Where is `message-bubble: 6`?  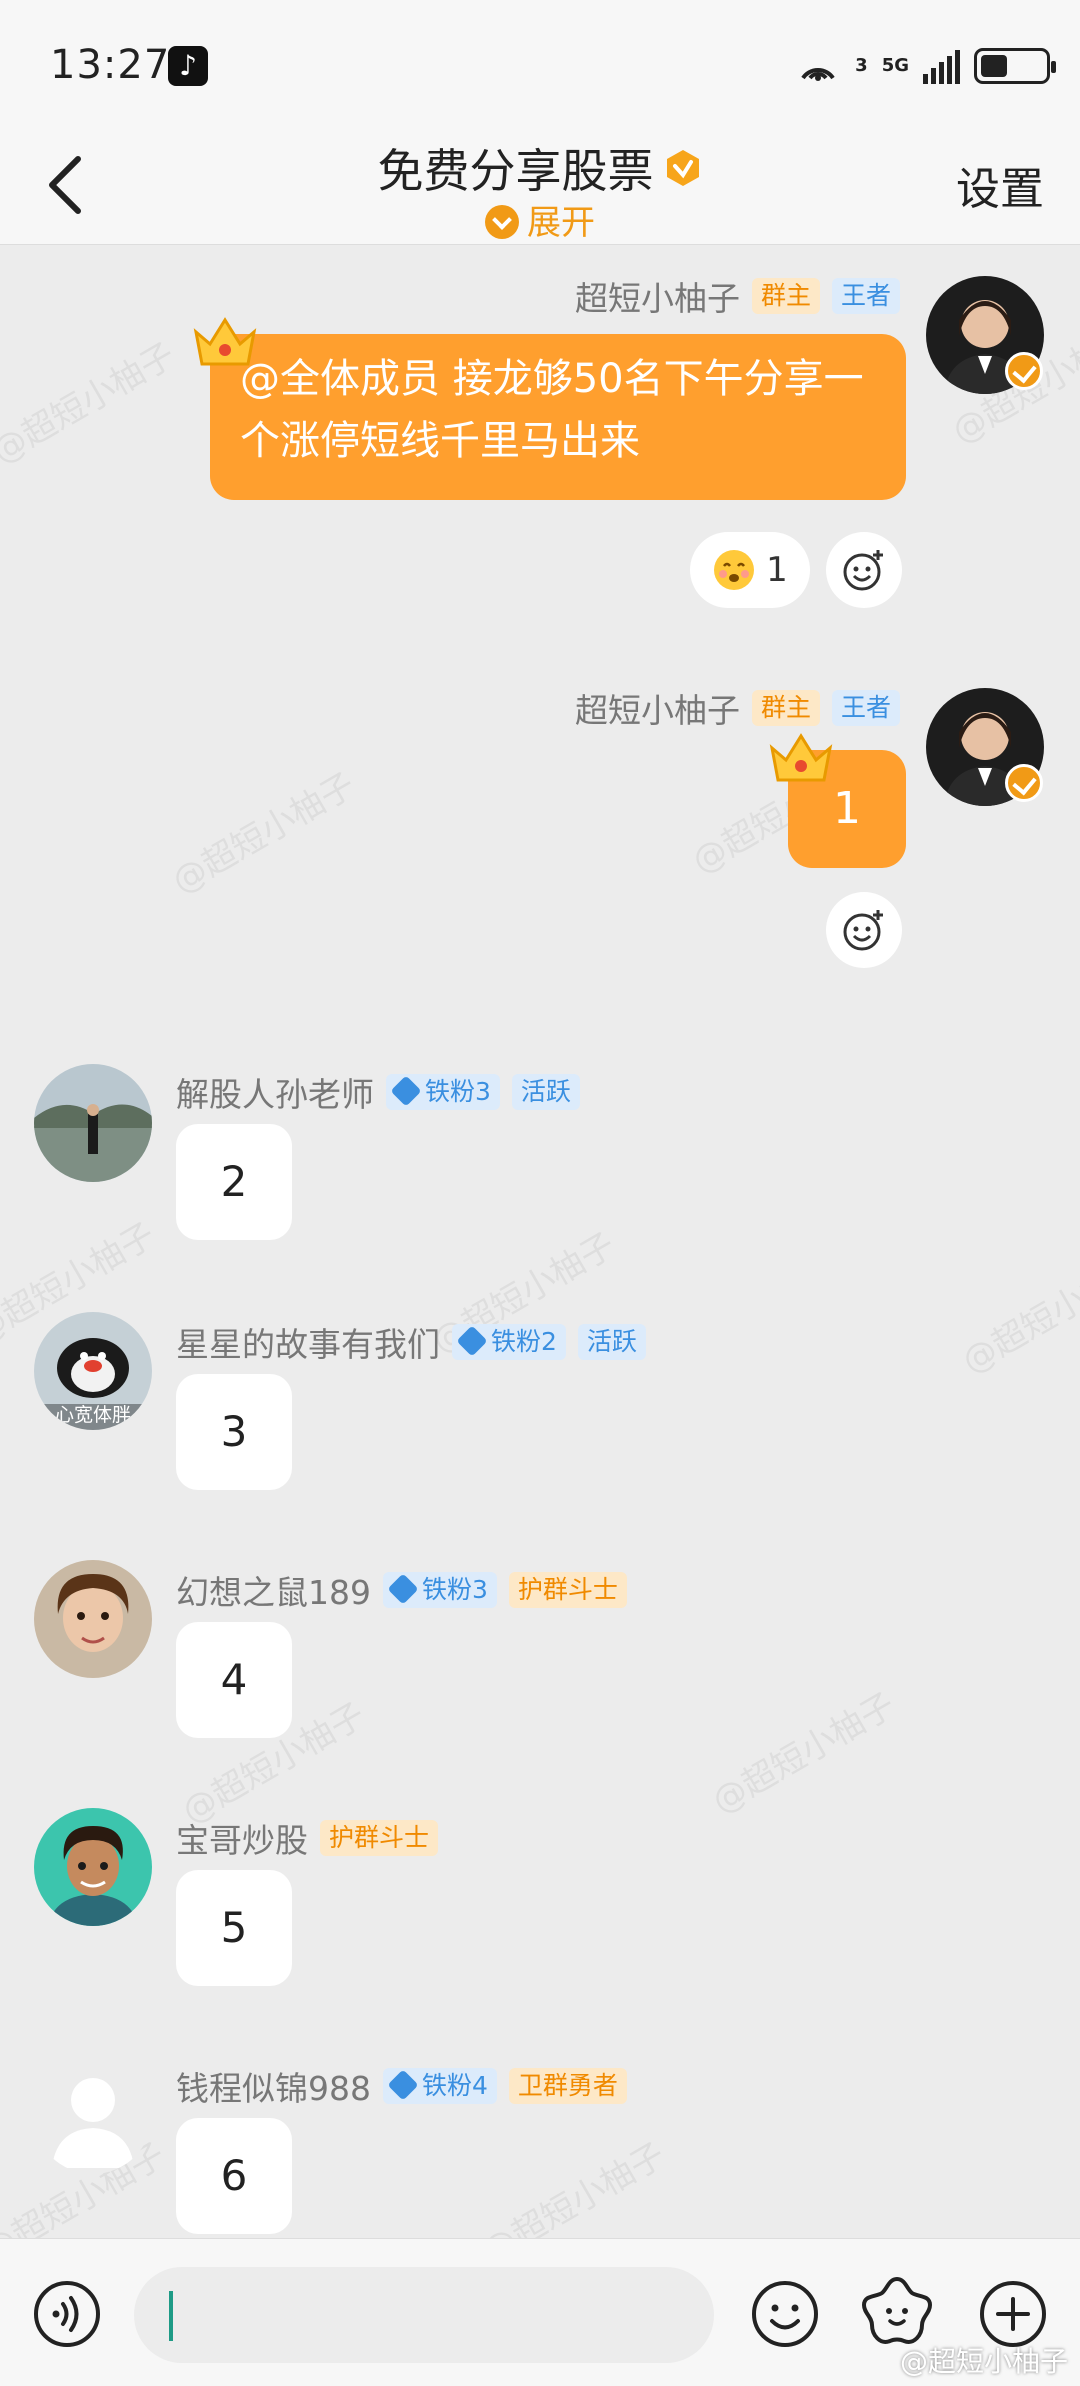
message-bubble: 6 is located at coordinates (234, 2176).